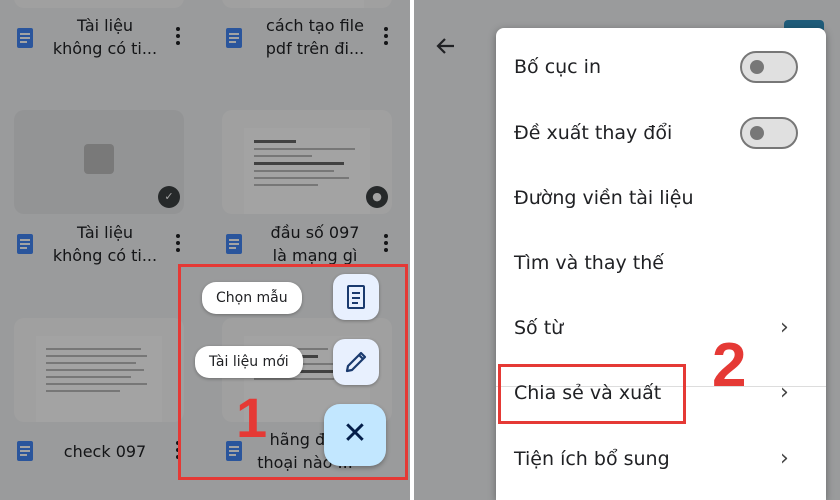 The height and width of the screenshot is (500, 840). I want to click on print-layout-toggle, so click(769, 67).